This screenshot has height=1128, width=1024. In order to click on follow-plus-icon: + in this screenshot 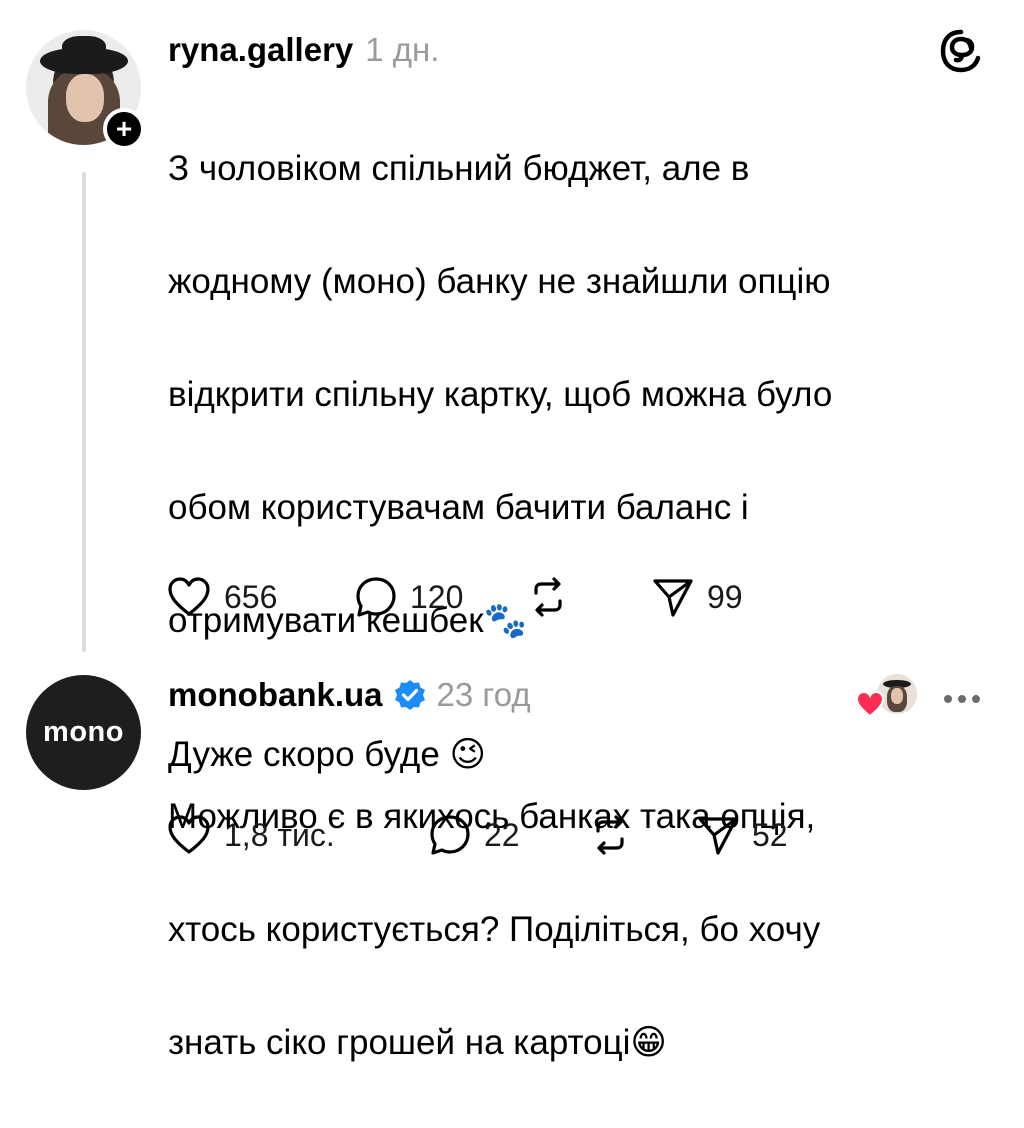, I will do `click(124, 129)`.